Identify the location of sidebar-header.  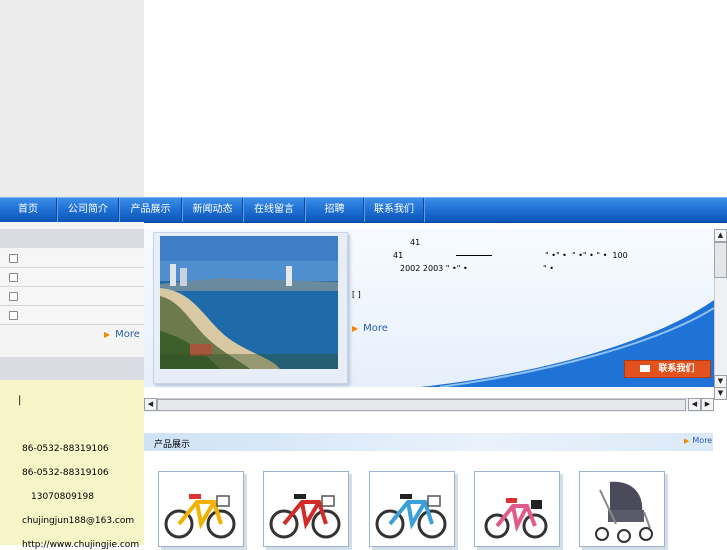
(72, 238).